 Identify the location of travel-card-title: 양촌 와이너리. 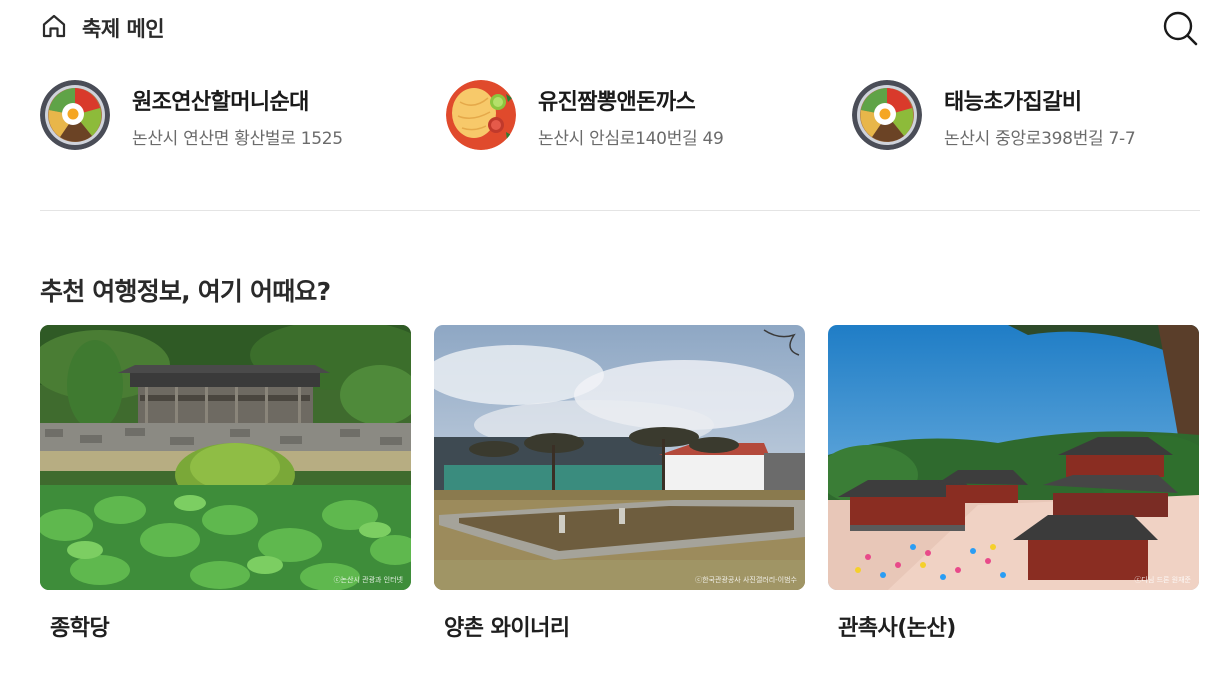
(507, 628).